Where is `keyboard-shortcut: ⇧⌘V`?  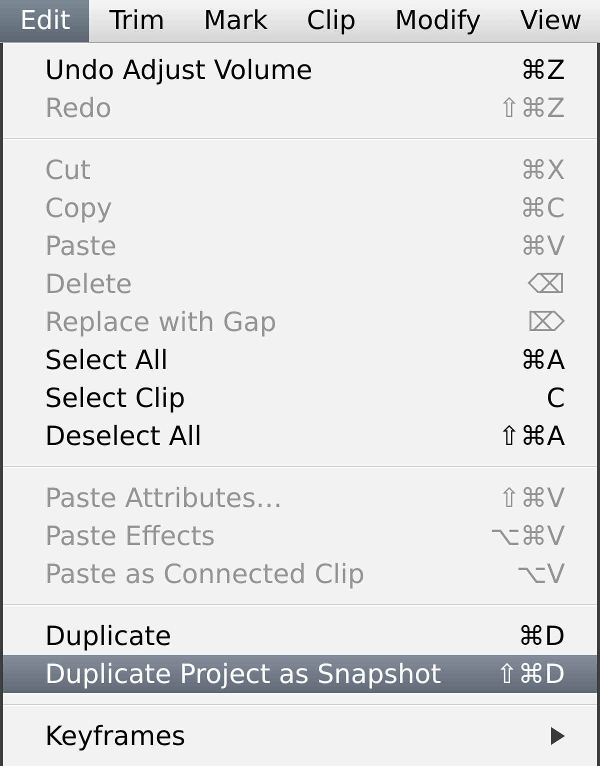 keyboard-shortcut: ⇧⌘V is located at coordinates (531, 498).